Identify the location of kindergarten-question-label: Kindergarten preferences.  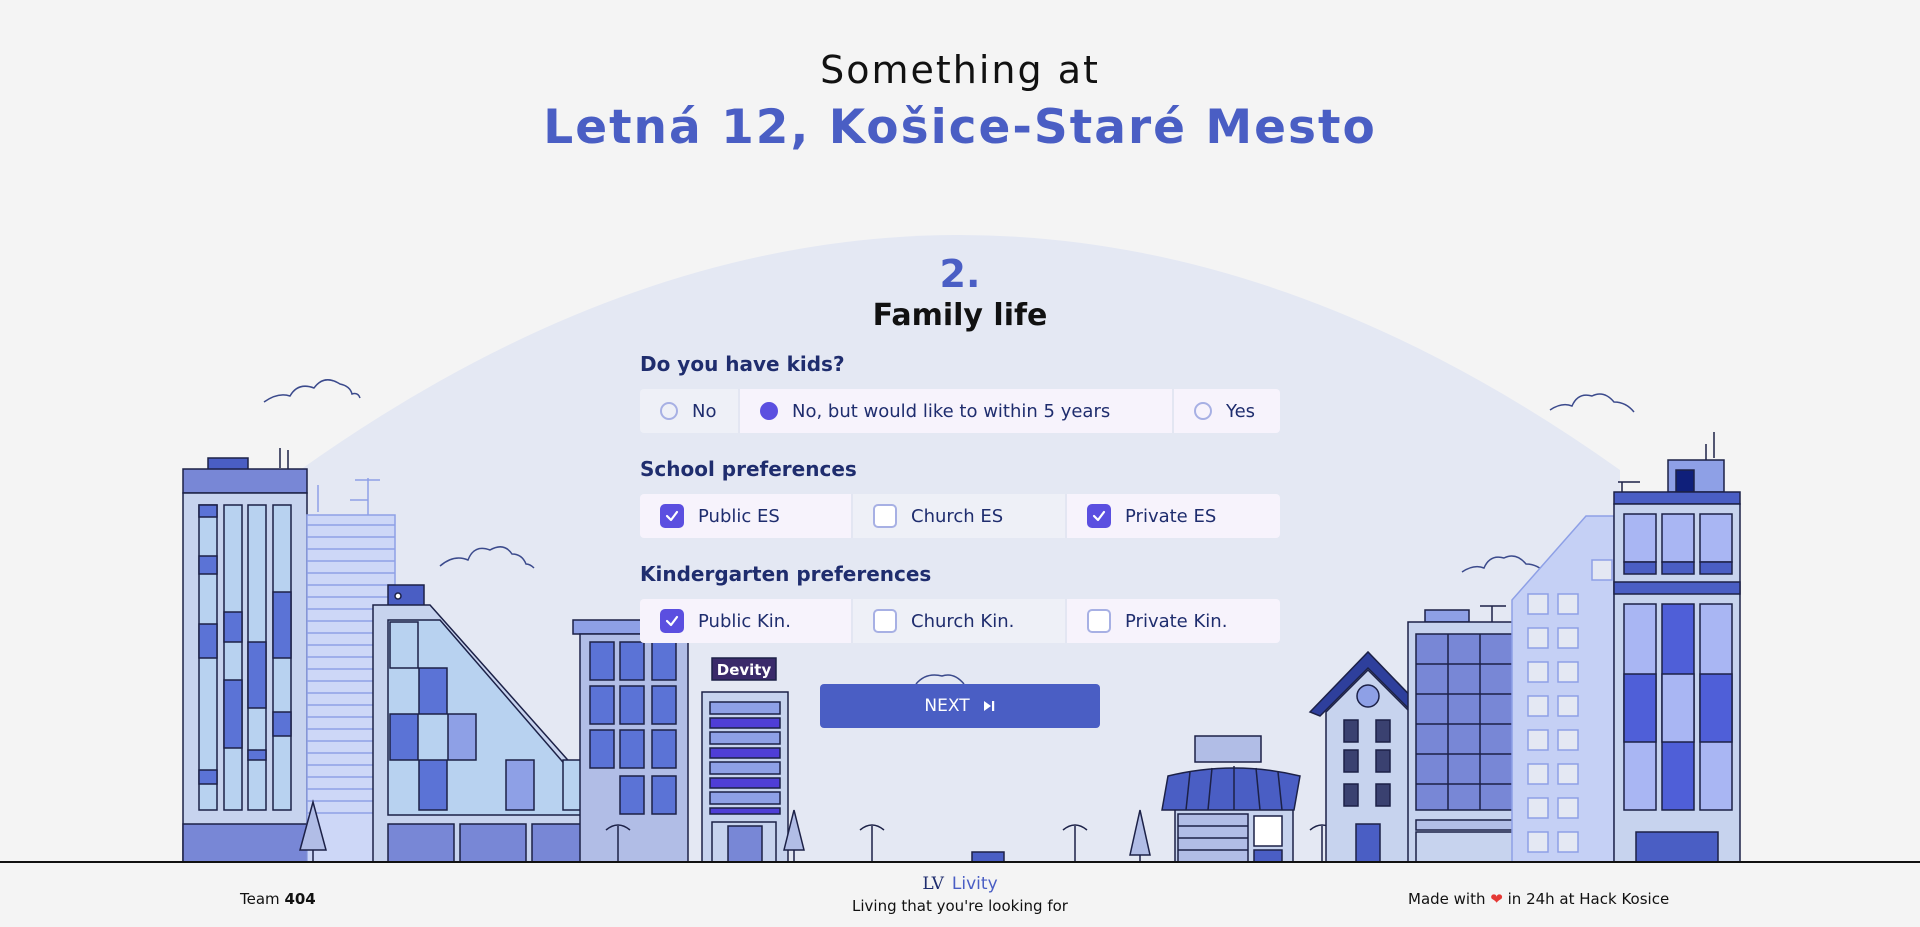
(786, 574).